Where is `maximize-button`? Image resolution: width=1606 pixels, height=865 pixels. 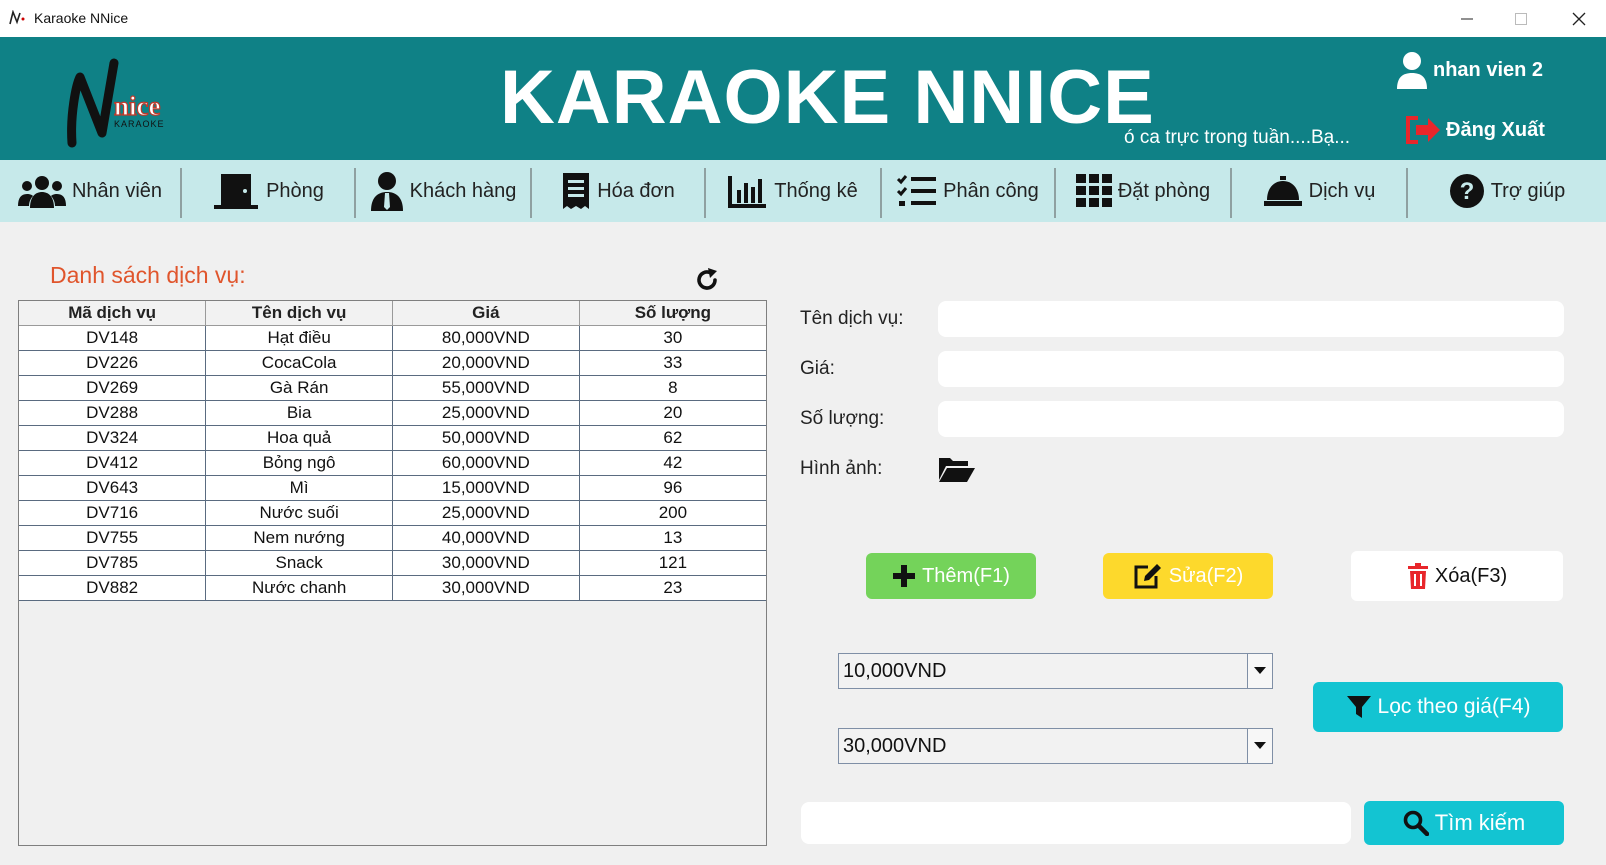
maximize-button is located at coordinates (1521, 18).